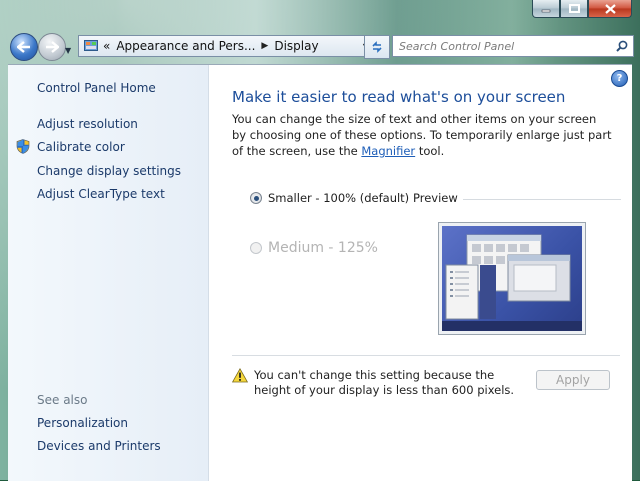 The height and width of the screenshot is (481, 640). I want to click on preview-divider, so click(542, 199).